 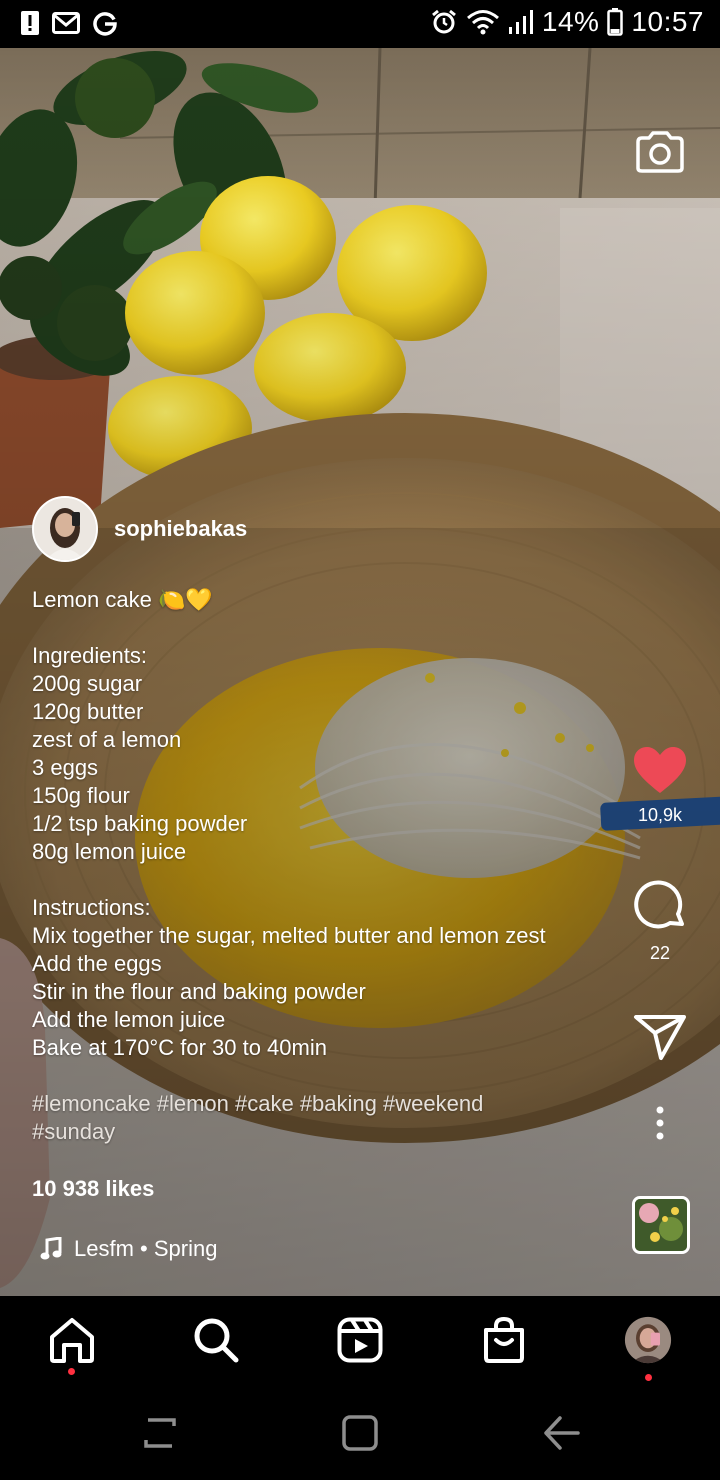 I want to click on instructions-heading: Instructions:, so click(x=91, y=907).